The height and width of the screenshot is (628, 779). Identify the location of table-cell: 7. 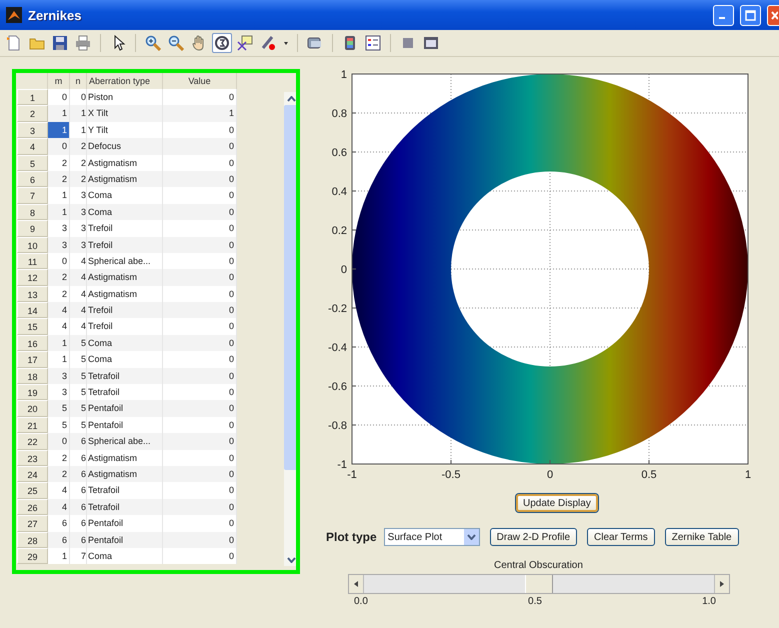
(78, 556).